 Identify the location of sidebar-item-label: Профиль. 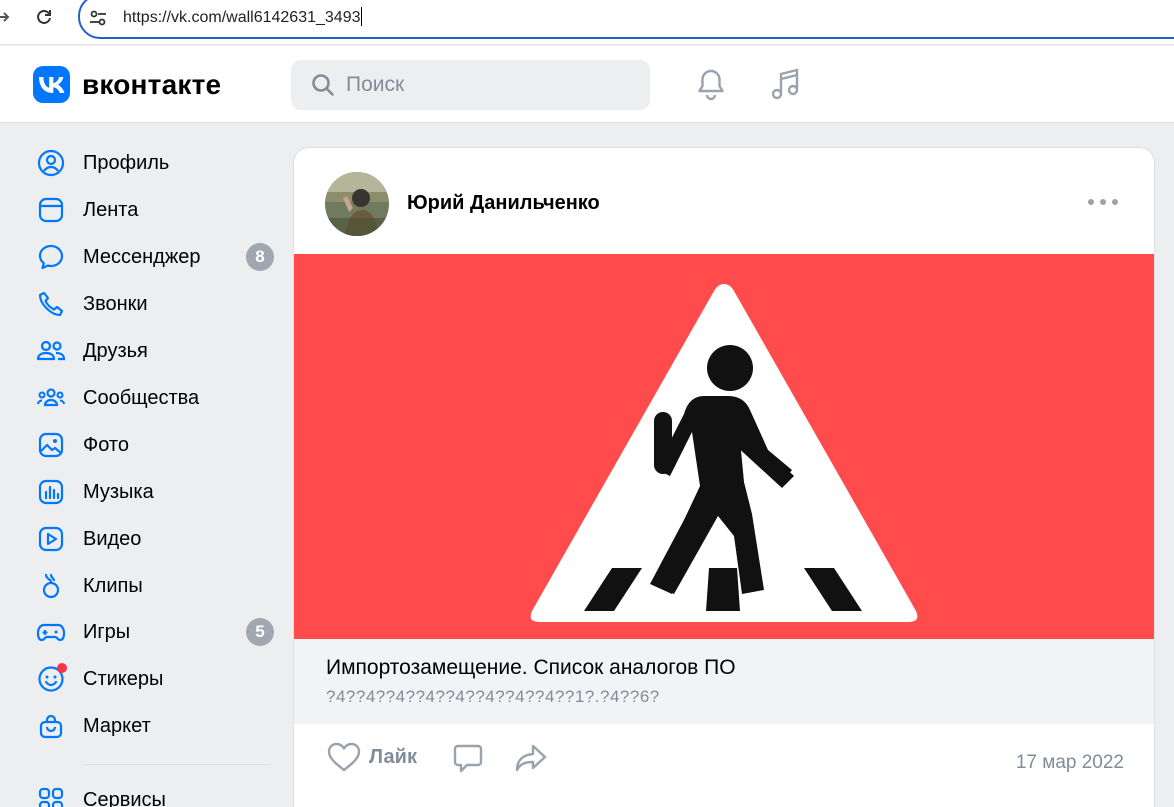
(126, 162).